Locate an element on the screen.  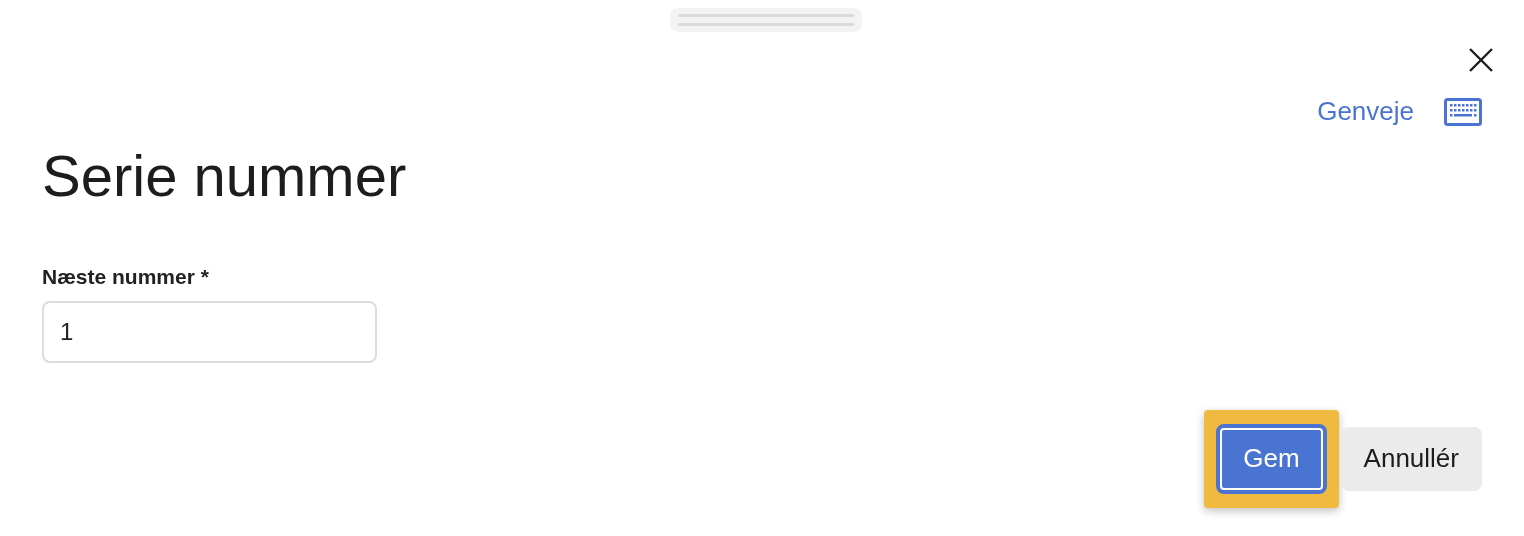
shortcuts-link: Genveje is located at coordinates (1365, 111).